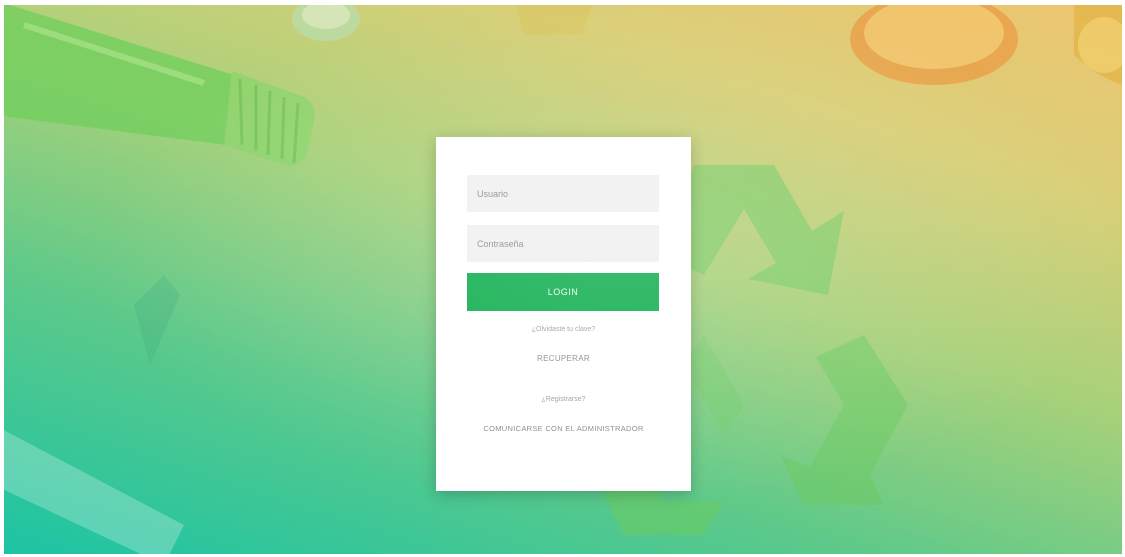  Describe the element at coordinates (563, 428) in the screenshot. I see `contact-admin-link: COMUNICARSE CON EL ADMINISTRADOR` at that location.